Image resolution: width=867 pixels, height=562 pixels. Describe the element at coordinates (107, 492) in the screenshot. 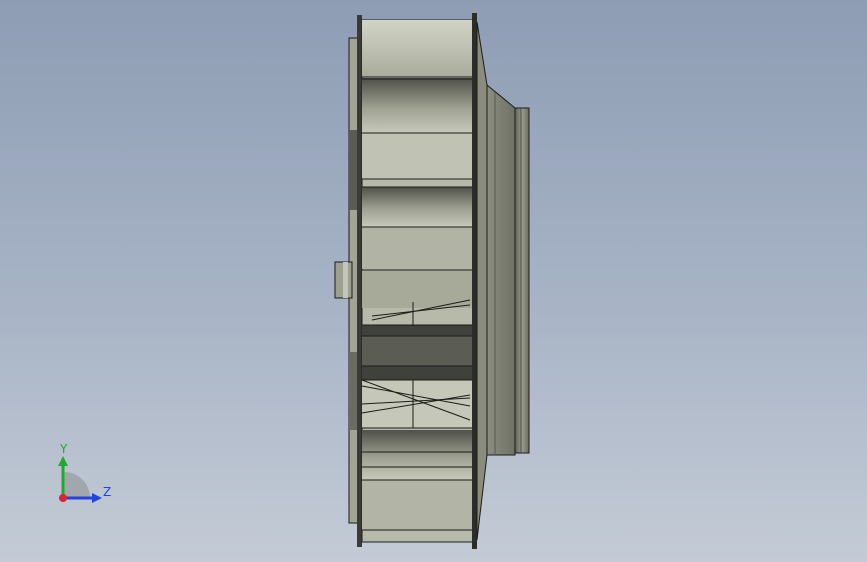

I see `triad-z-label: Z` at that location.